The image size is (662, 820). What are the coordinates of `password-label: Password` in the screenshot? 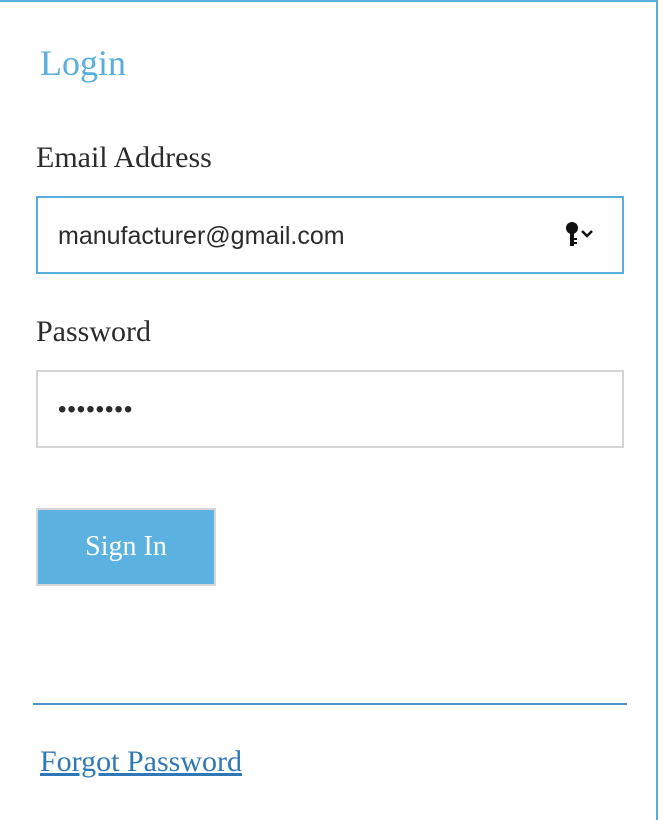 It's located at (94, 331).